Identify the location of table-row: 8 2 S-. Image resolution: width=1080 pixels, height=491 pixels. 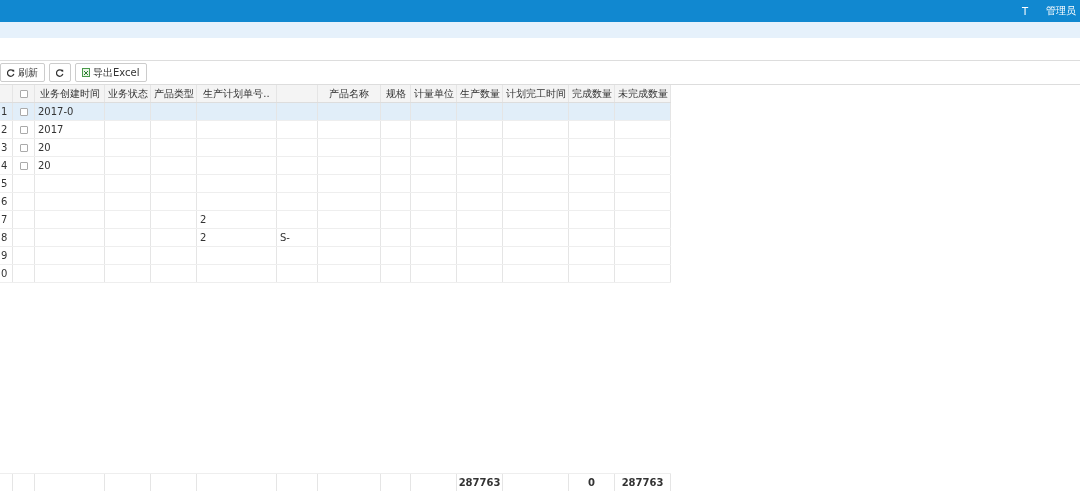
(335, 238).